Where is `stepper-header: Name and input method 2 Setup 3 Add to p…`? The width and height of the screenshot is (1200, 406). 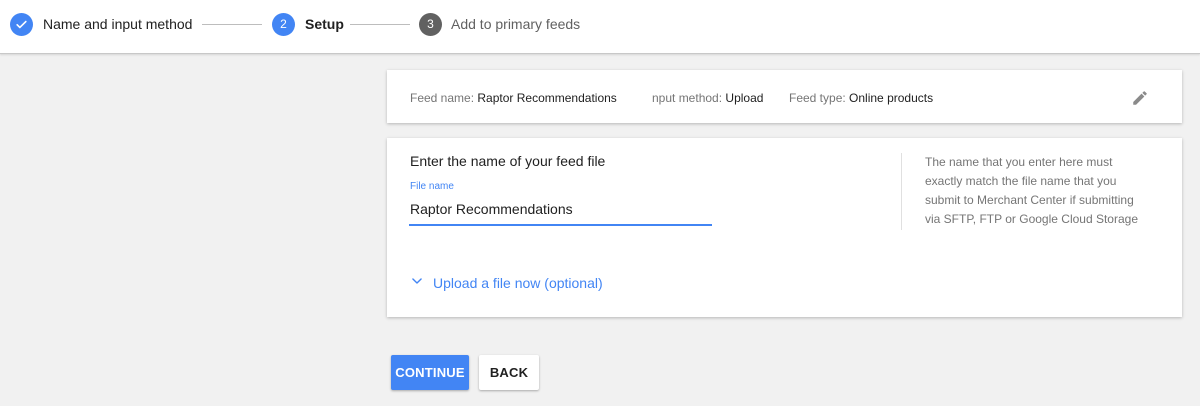 stepper-header: Name and input method 2 Setup 3 Add to p… is located at coordinates (600, 27).